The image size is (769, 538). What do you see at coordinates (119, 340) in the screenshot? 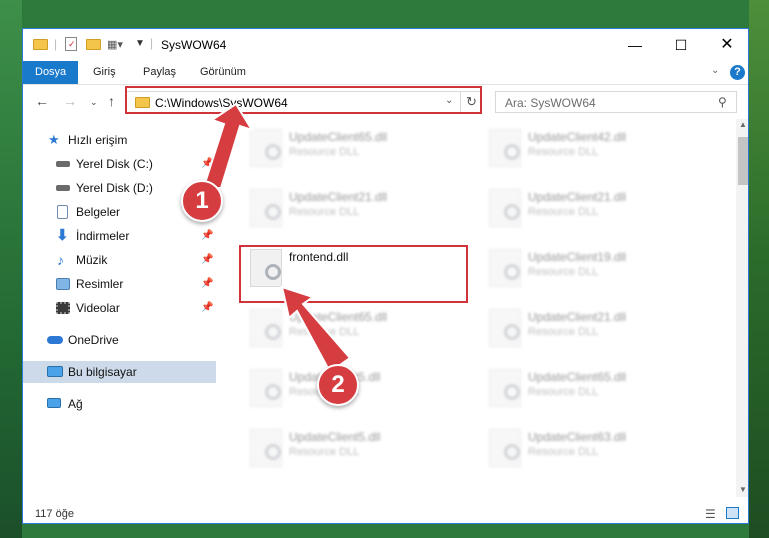
I see `sidebar-item-onedrive: OneDrive` at bounding box center [119, 340].